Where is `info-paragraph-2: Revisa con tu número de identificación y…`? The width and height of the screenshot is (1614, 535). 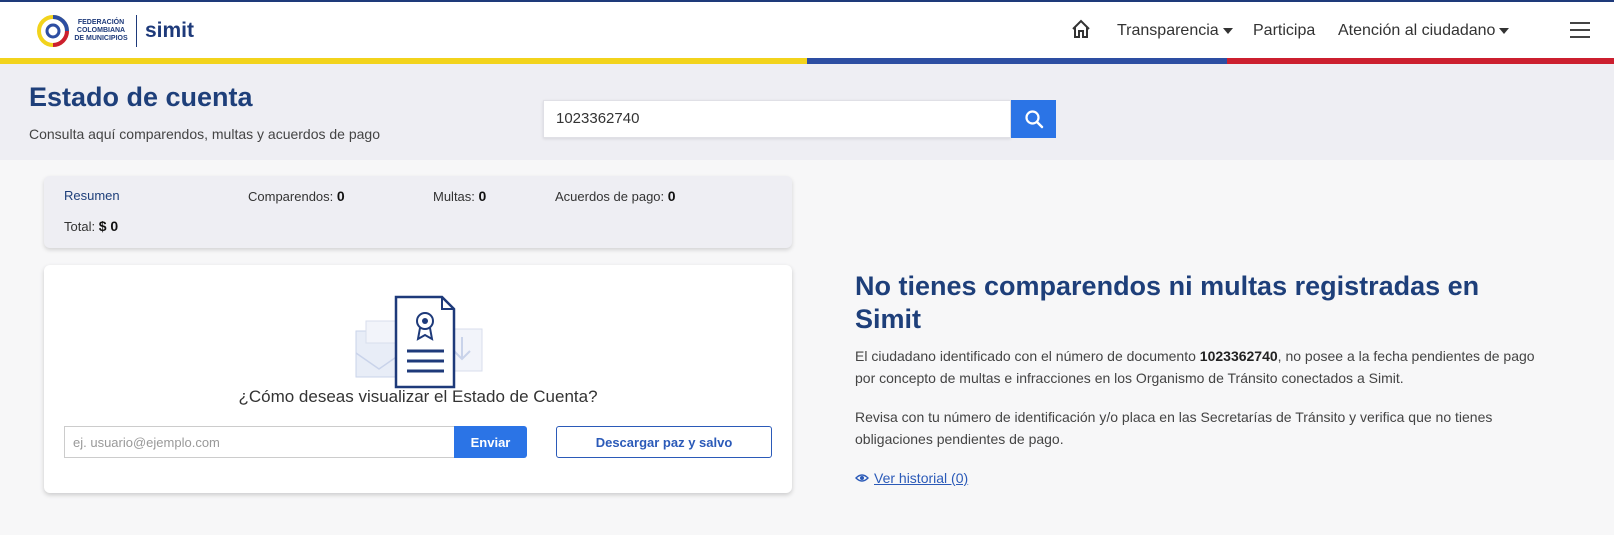 info-paragraph-2: Revisa con tu número de identificación y… is located at coordinates (1174, 428).